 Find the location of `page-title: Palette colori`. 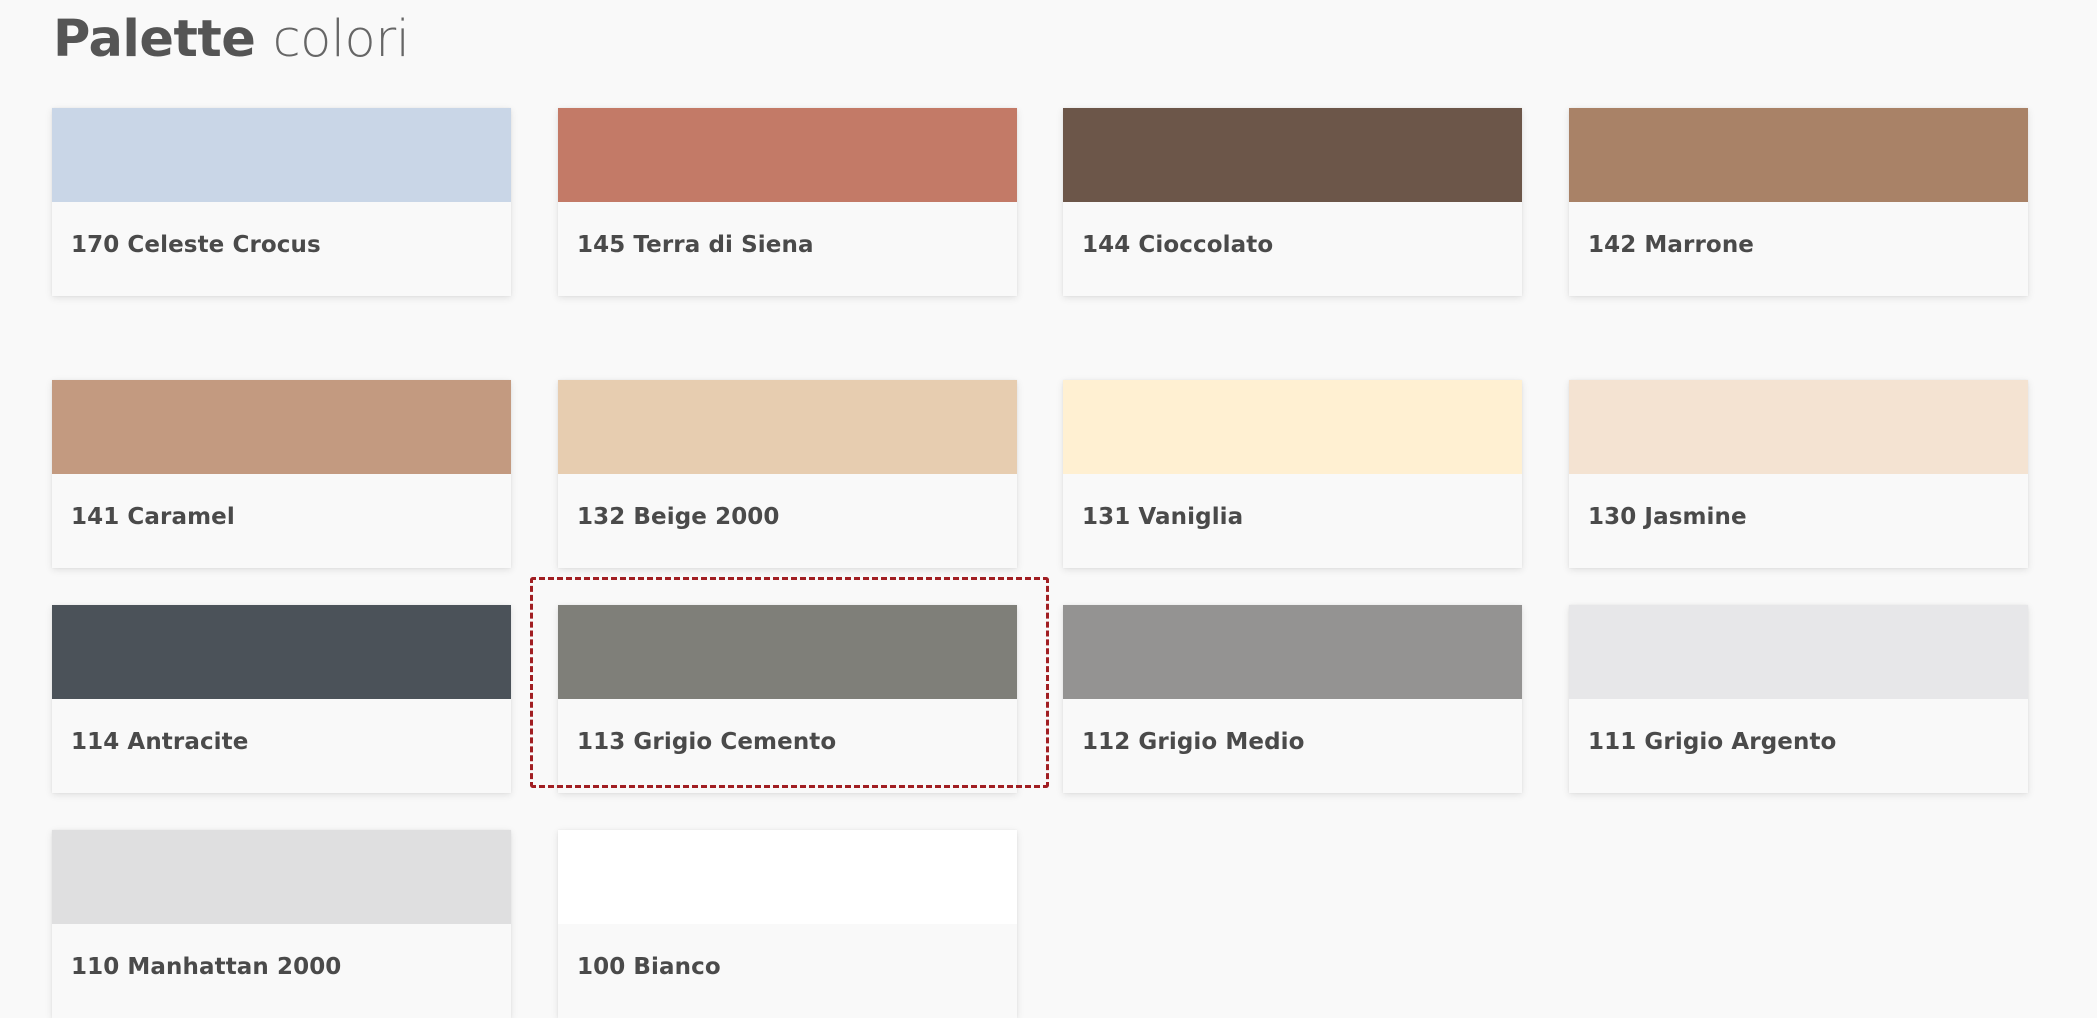

page-title: Palette colori is located at coordinates (231, 40).